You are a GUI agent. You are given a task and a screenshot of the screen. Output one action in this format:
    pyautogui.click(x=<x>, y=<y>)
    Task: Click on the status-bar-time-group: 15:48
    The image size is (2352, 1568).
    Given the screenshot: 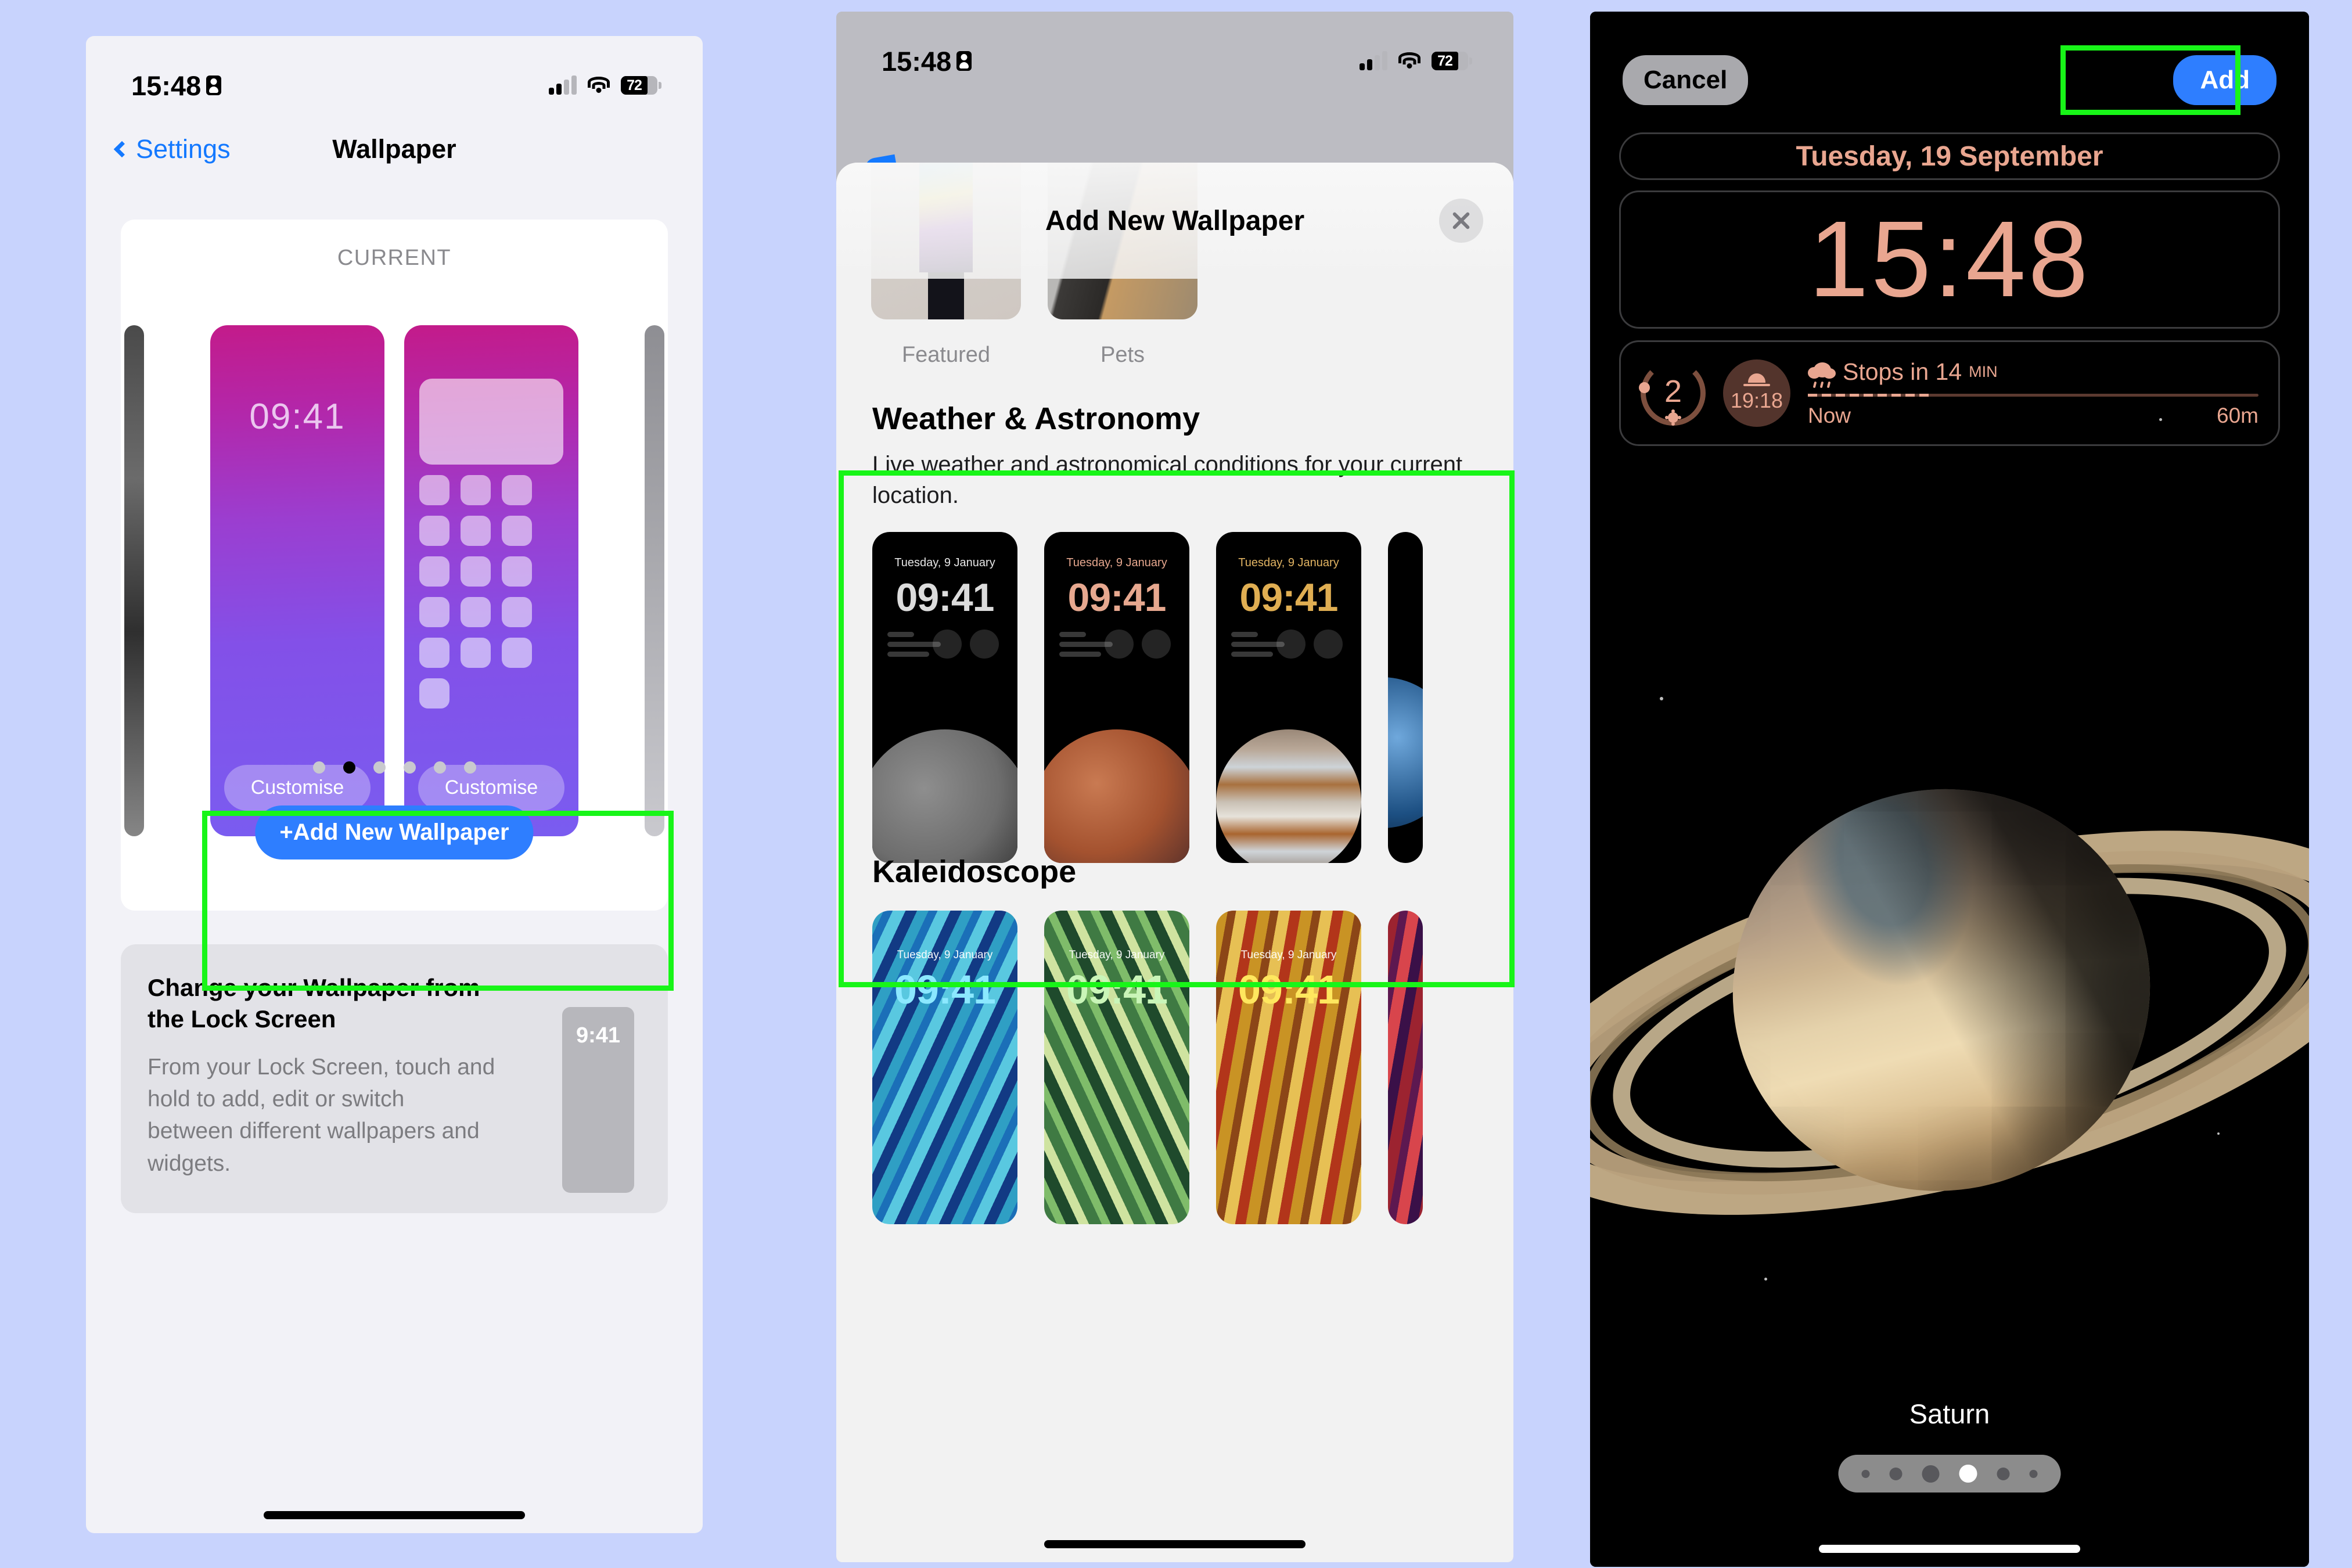 What is the action you would take?
    pyautogui.click(x=927, y=61)
    